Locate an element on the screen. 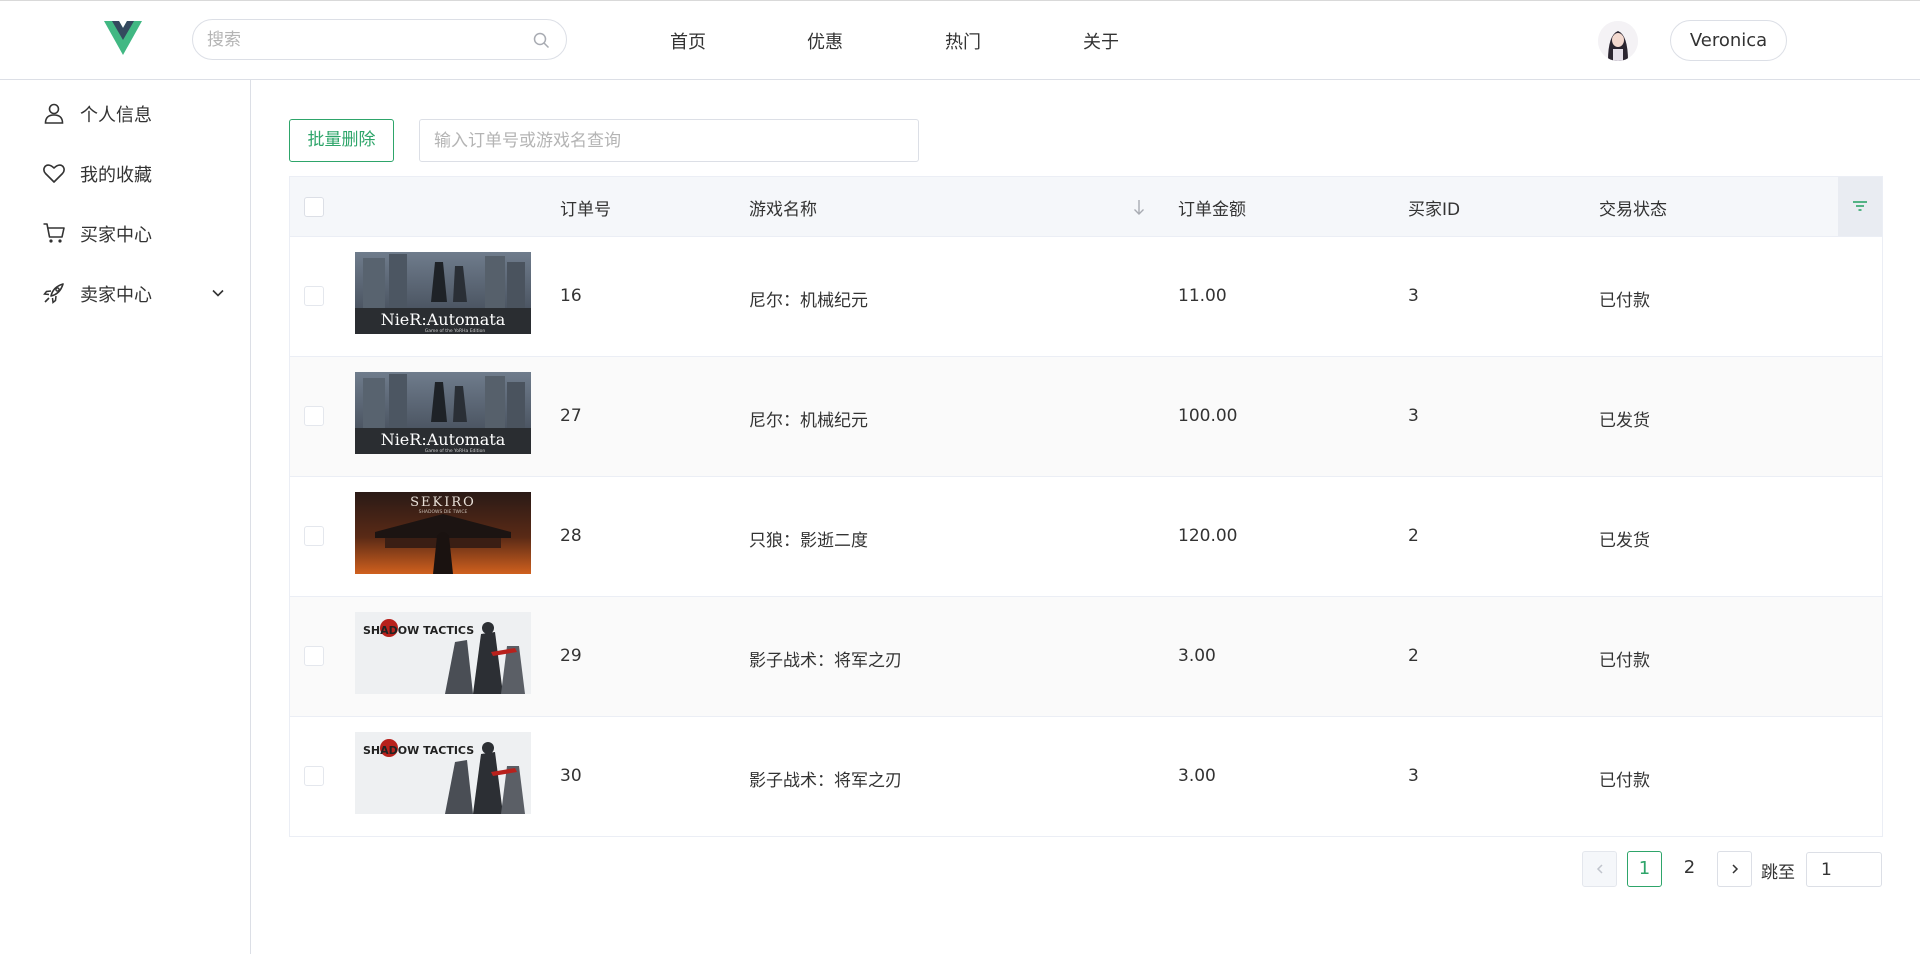 The width and height of the screenshot is (1920, 954). order-search-box is located at coordinates (669, 140).